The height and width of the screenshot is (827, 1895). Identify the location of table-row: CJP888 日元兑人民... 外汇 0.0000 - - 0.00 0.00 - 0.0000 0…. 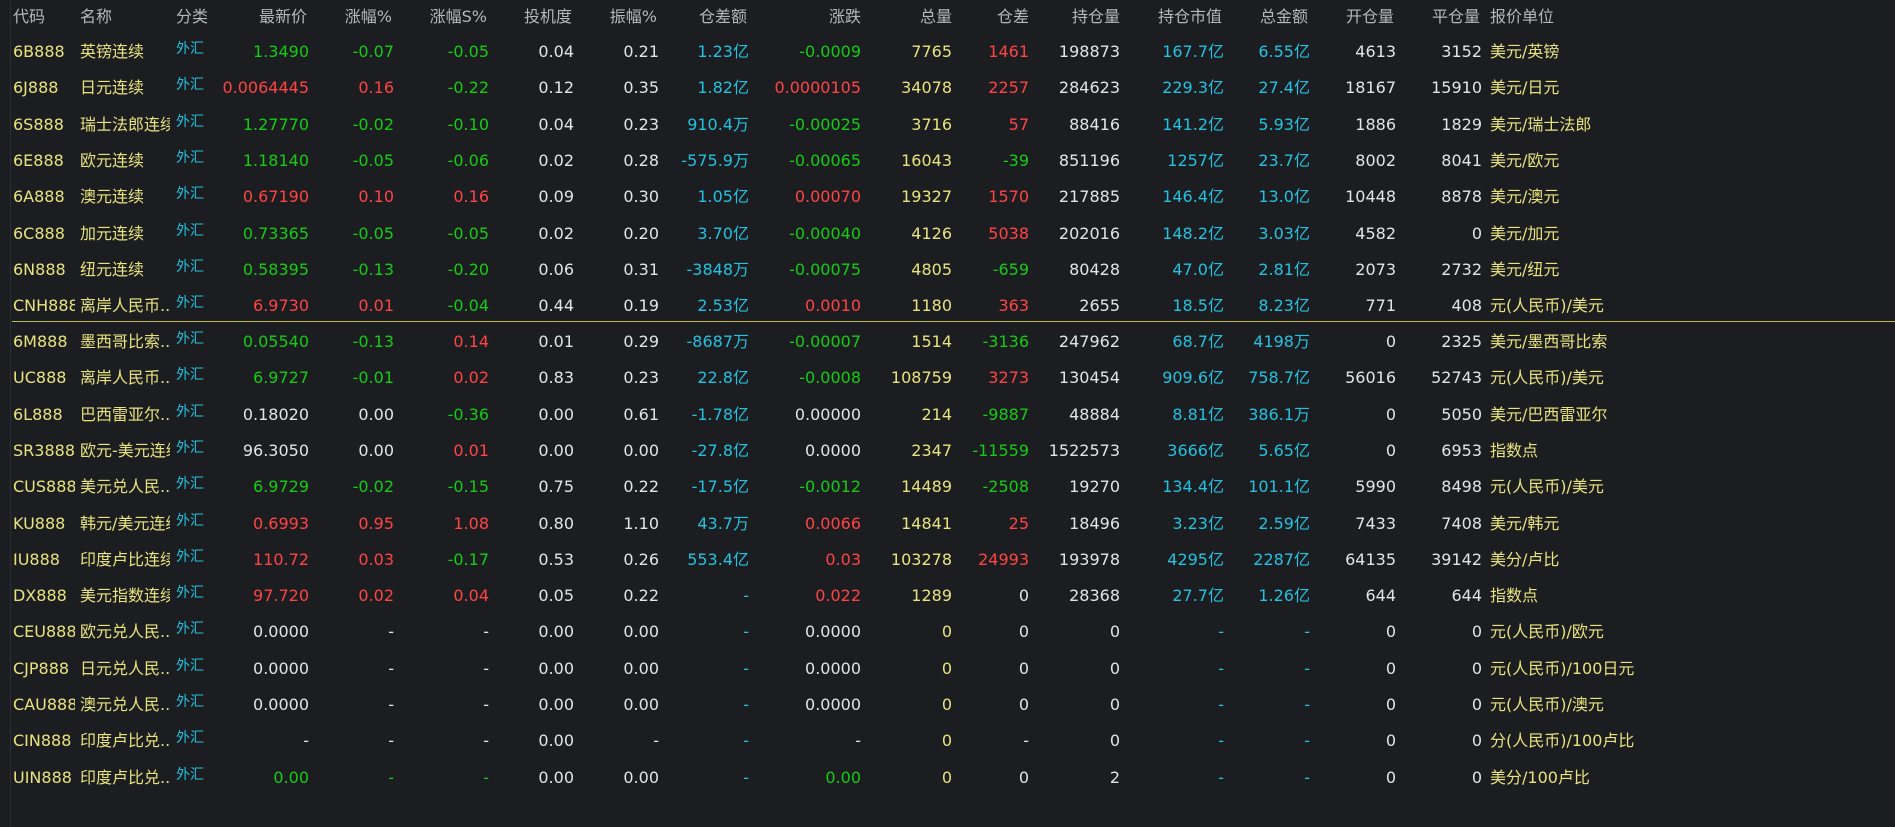
(947, 669).